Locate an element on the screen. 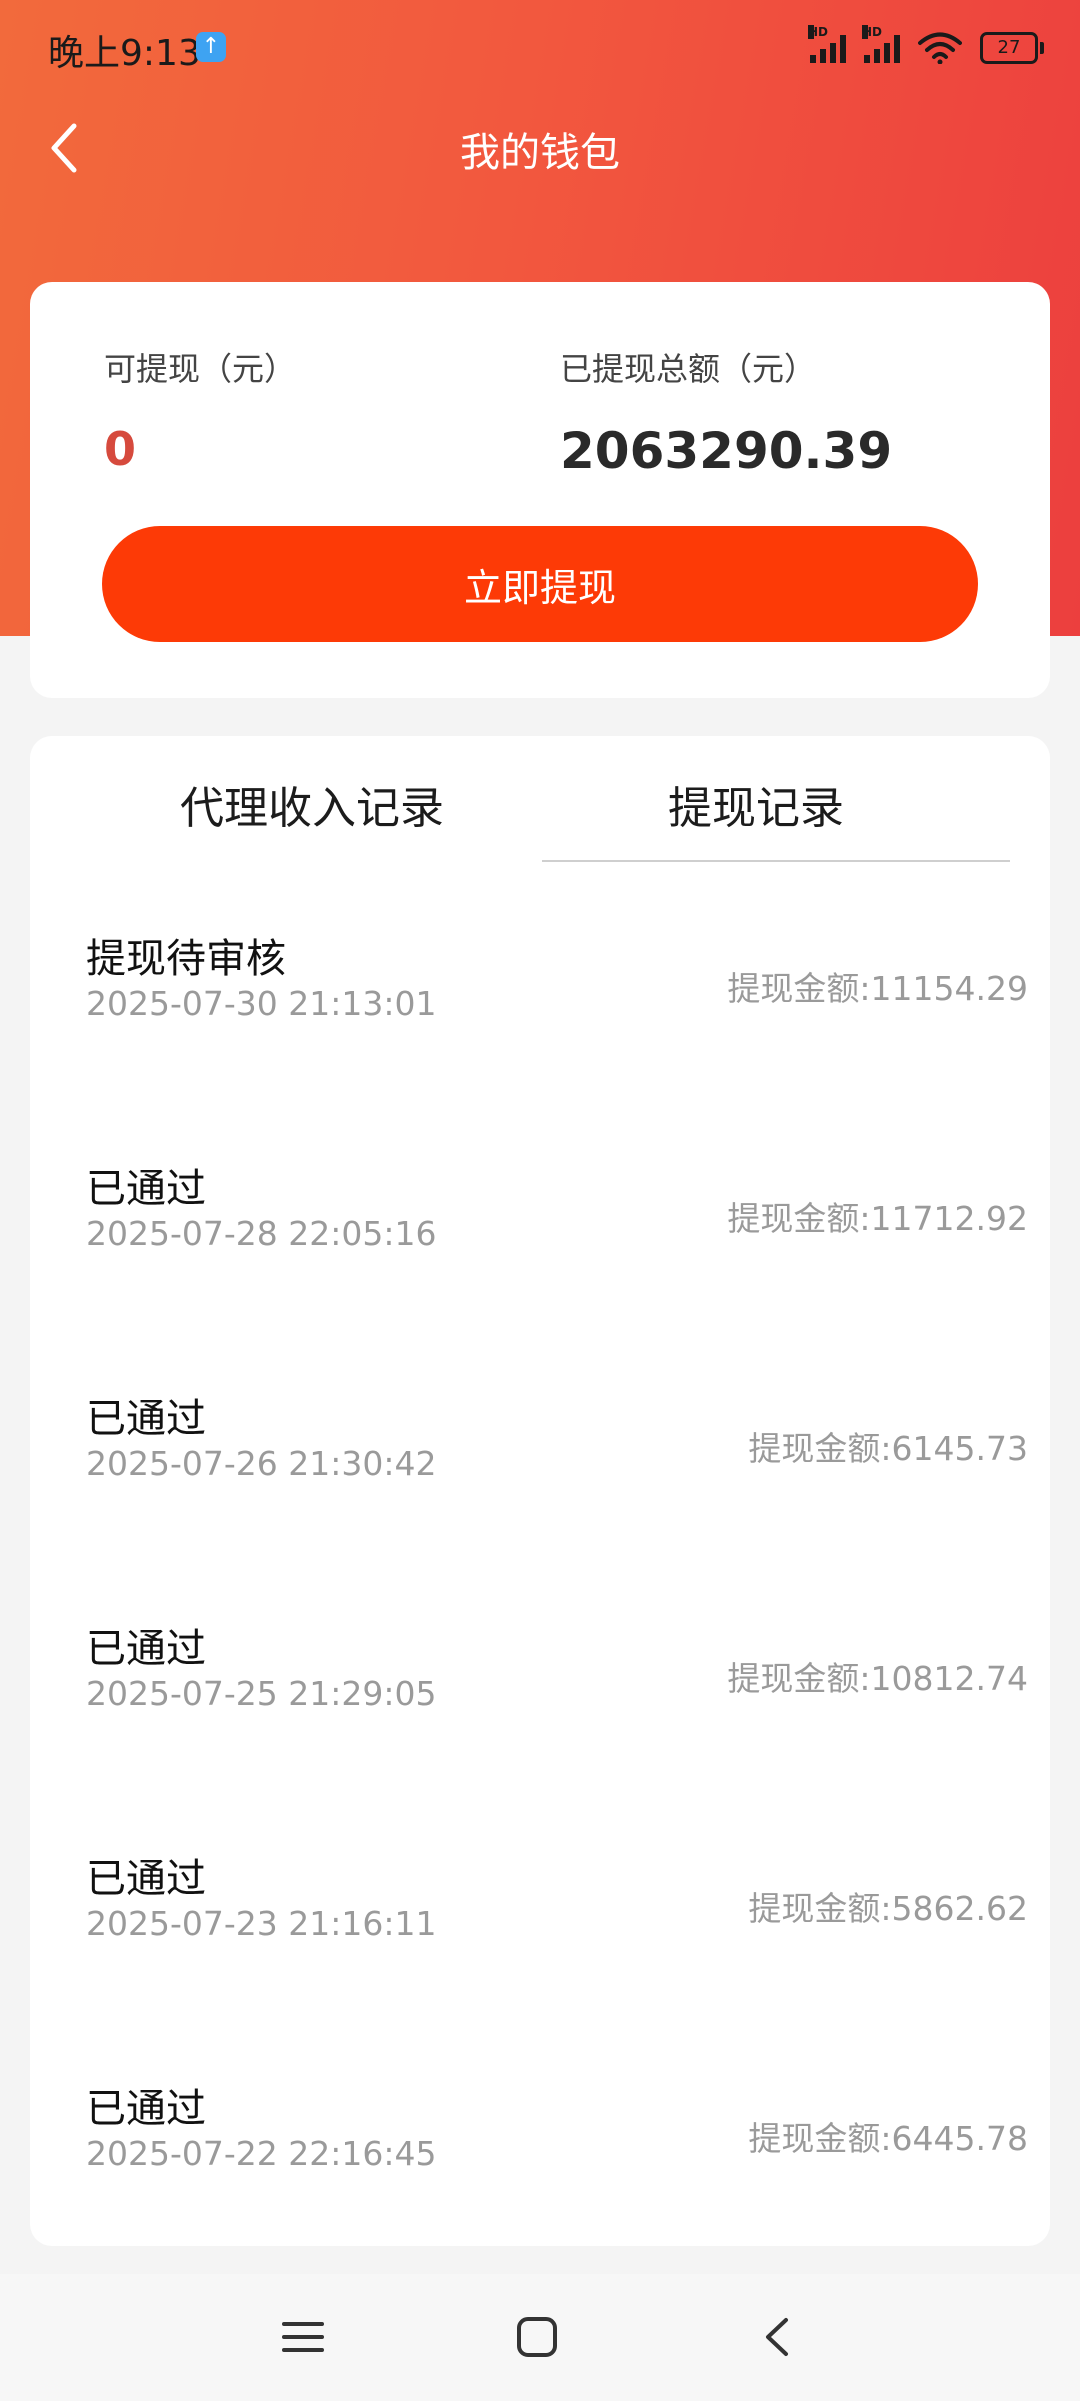 This screenshot has width=1080, height=2401. record-time: 2025-07-25 21:29:05 is located at coordinates (261, 1693).